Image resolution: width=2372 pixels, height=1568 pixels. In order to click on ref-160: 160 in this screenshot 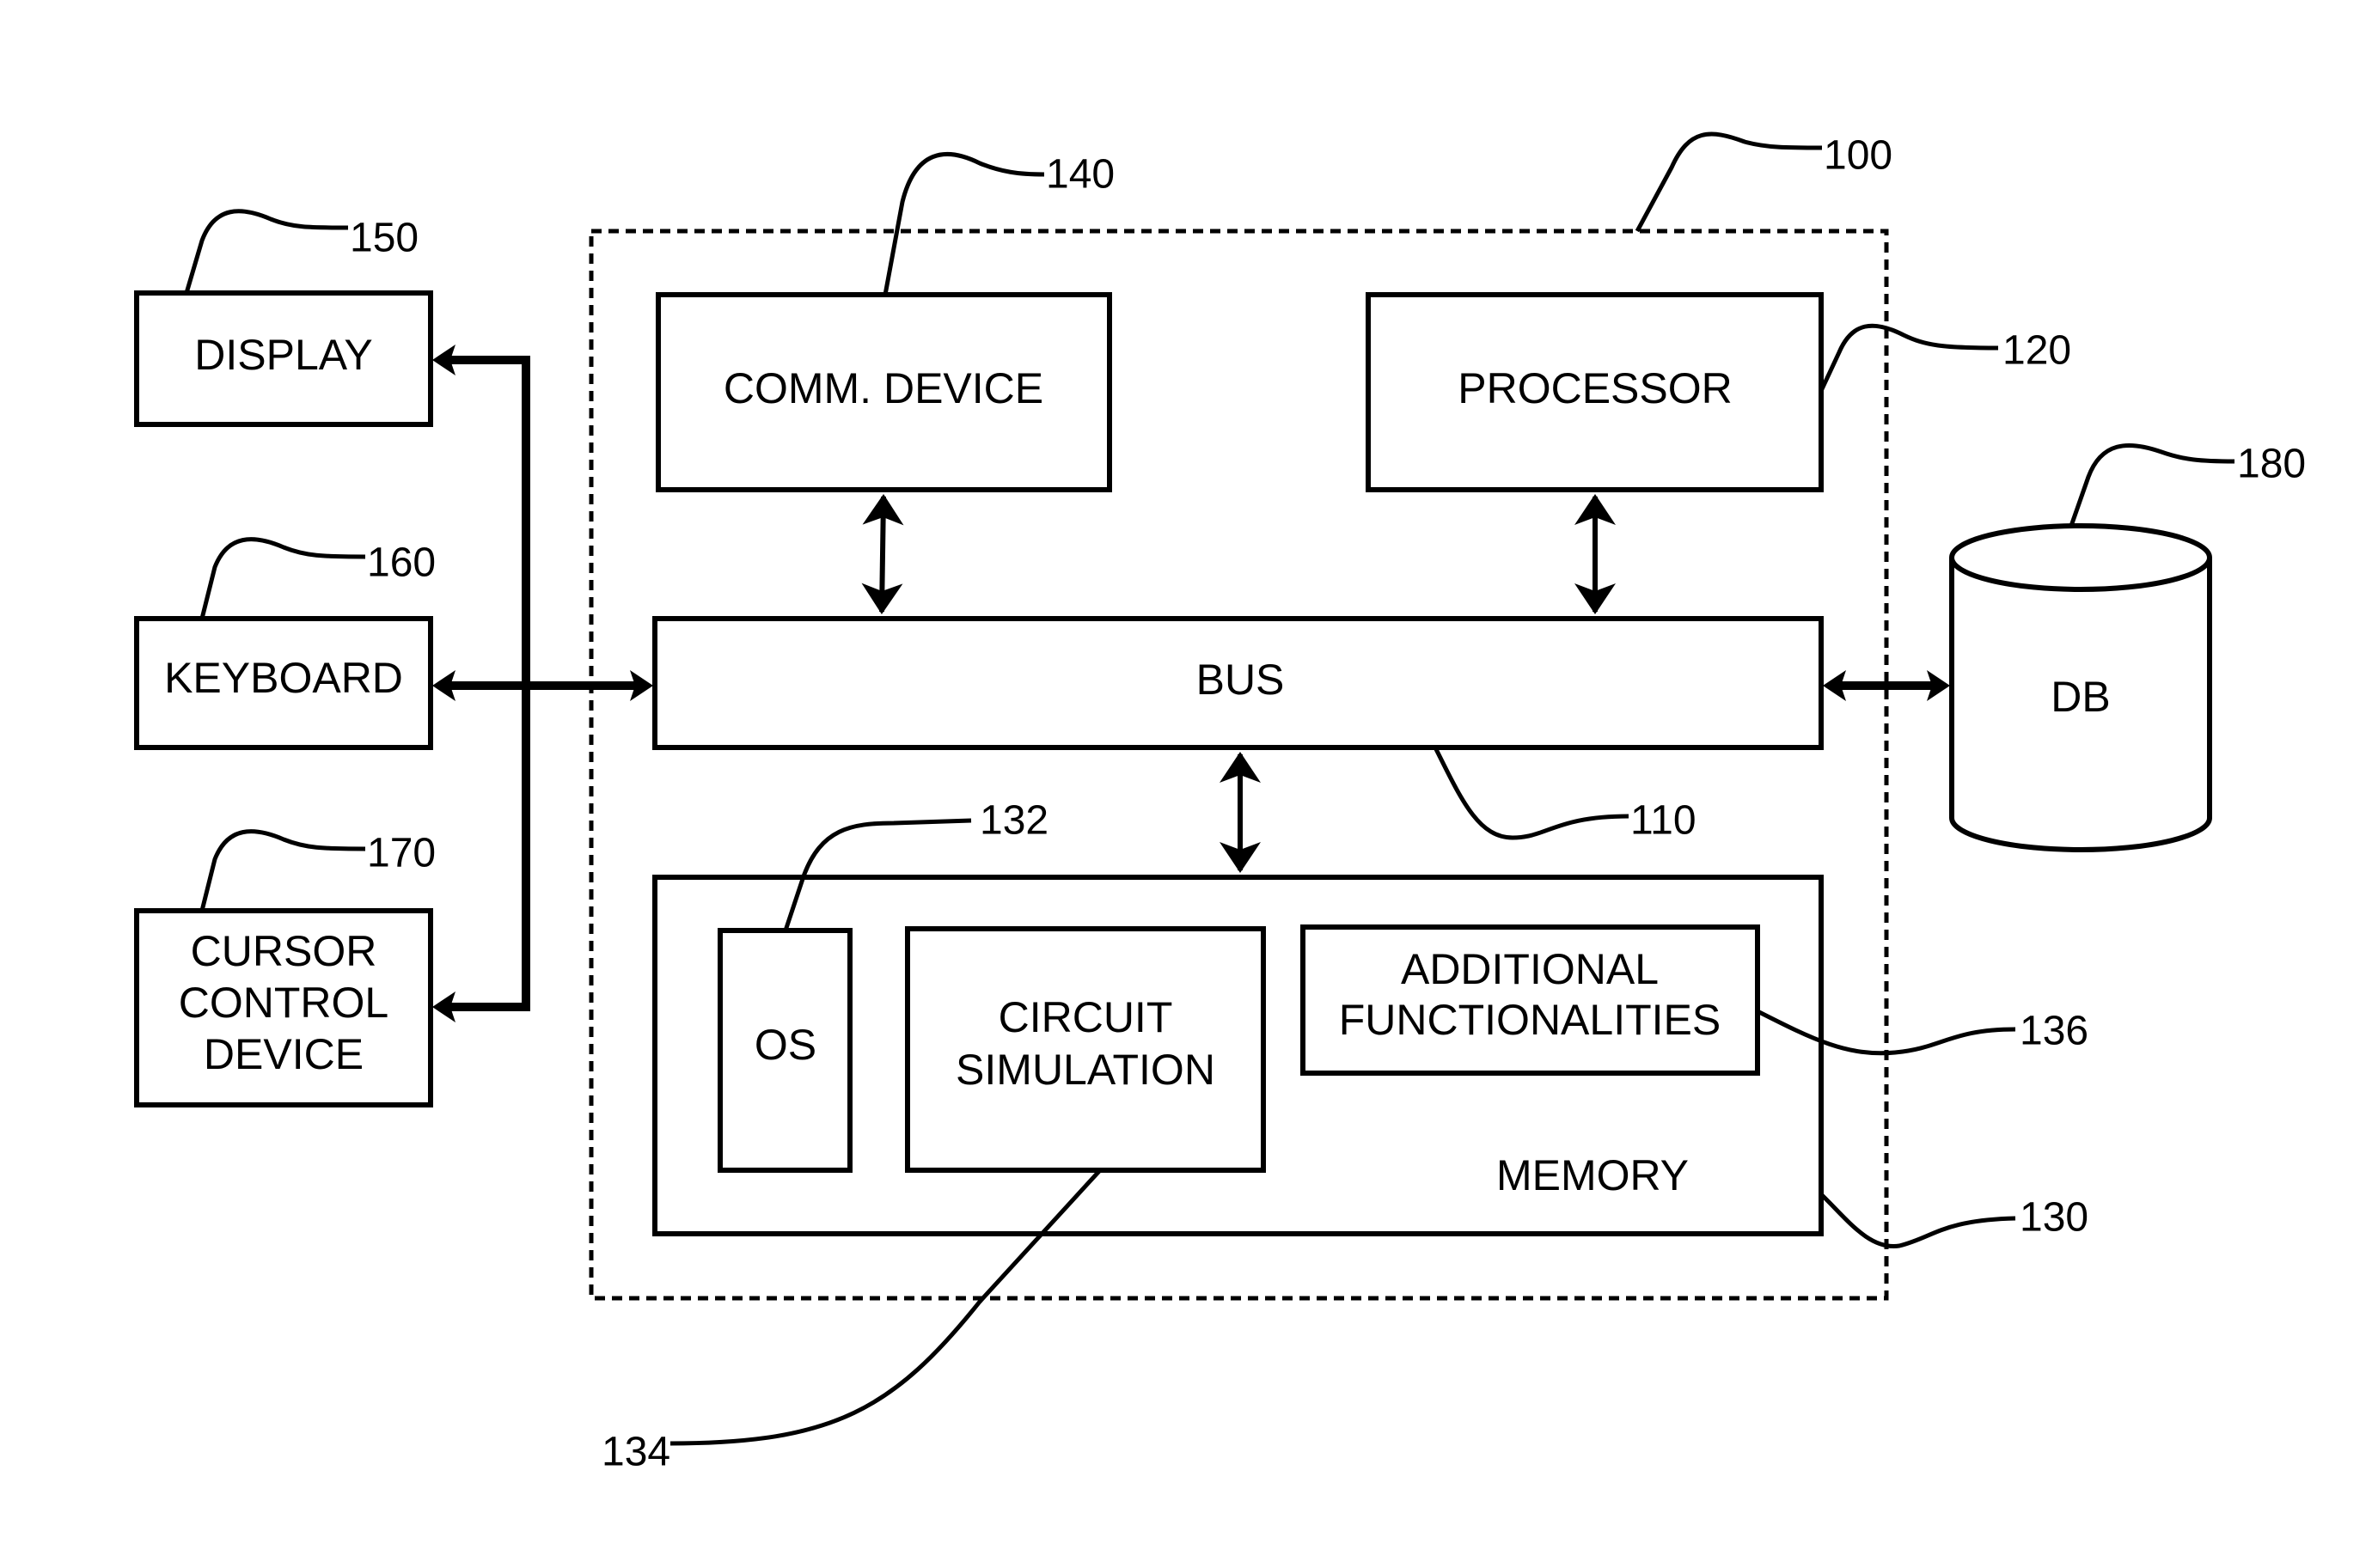, I will do `click(401, 563)`.